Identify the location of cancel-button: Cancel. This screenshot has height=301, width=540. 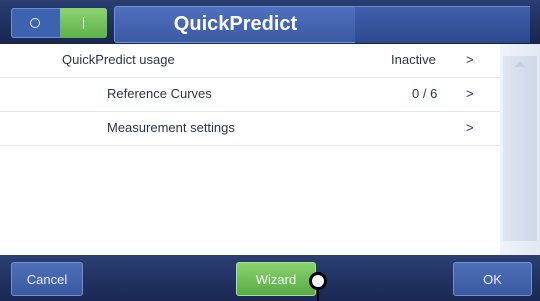
(47, 279).